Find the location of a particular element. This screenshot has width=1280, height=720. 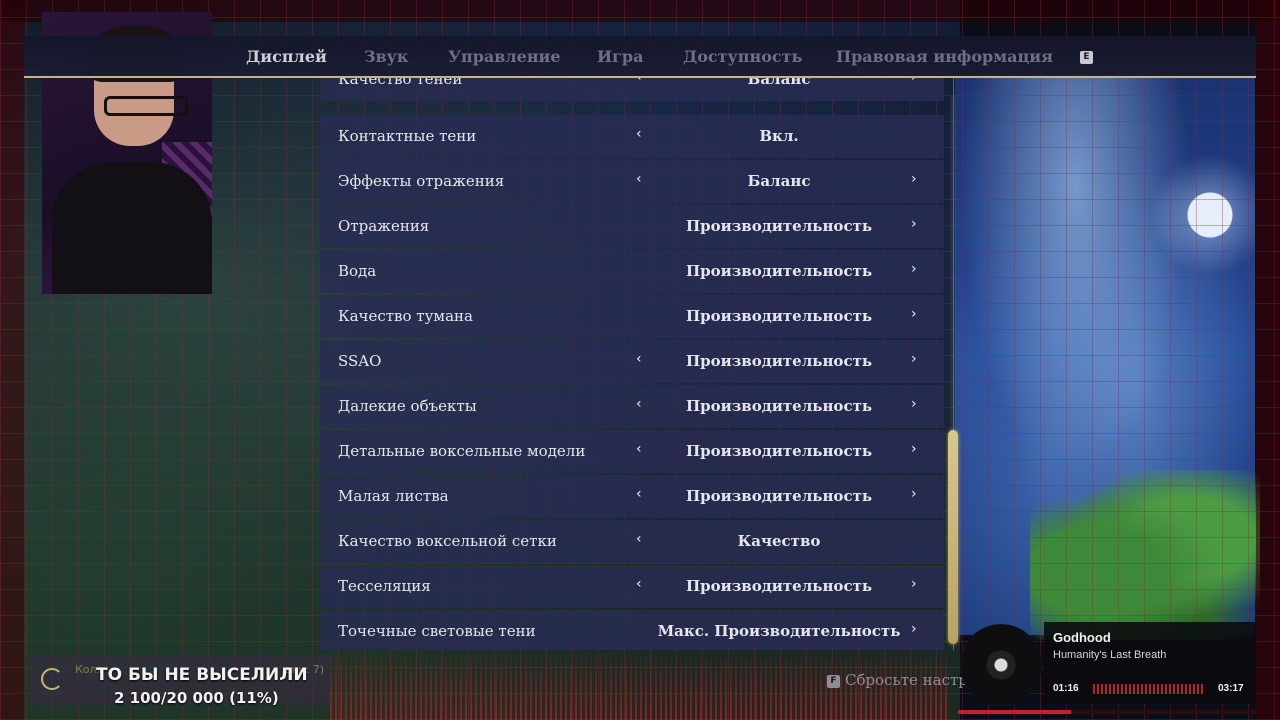

game-background-bush is located at coordinates (1145, 555).